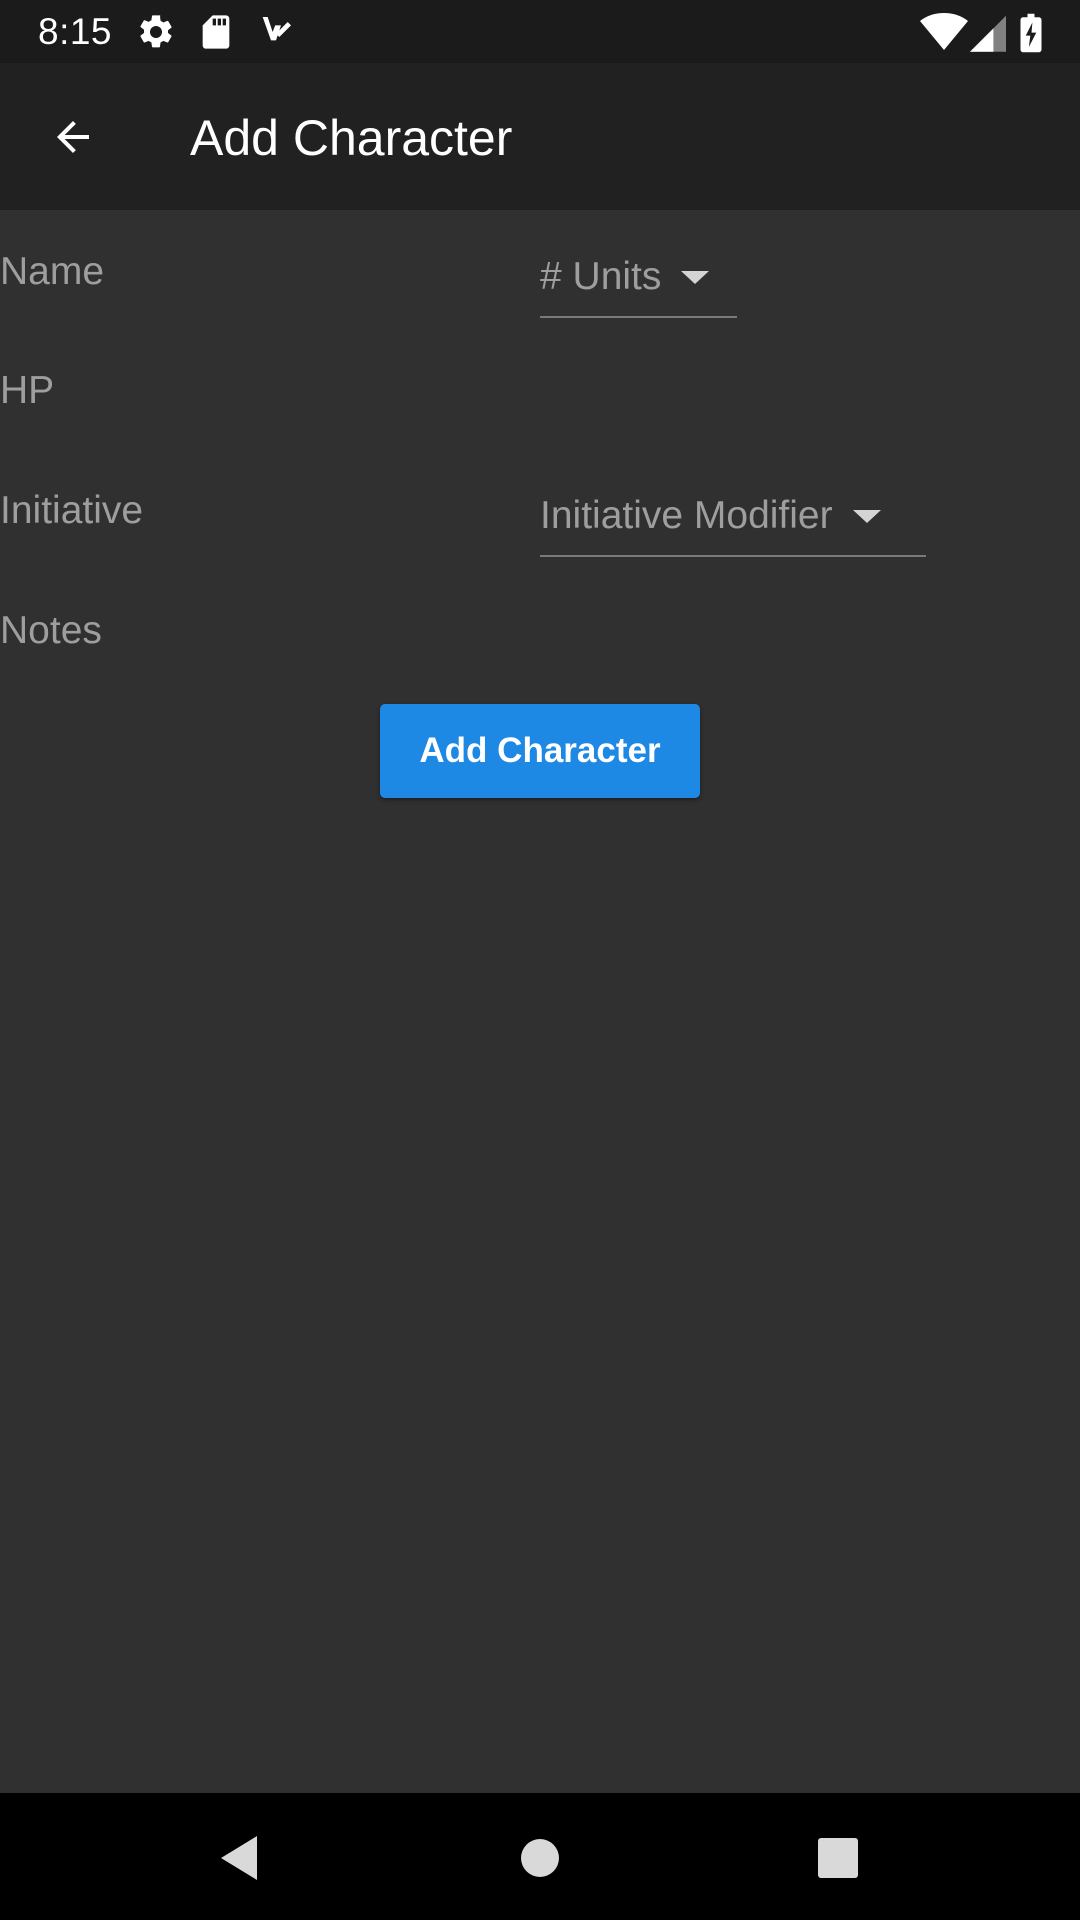  What do you see at coordinates (75, 31) in the screenshot?
I see `status-time: 8:15` at bounding box center [75, 31].